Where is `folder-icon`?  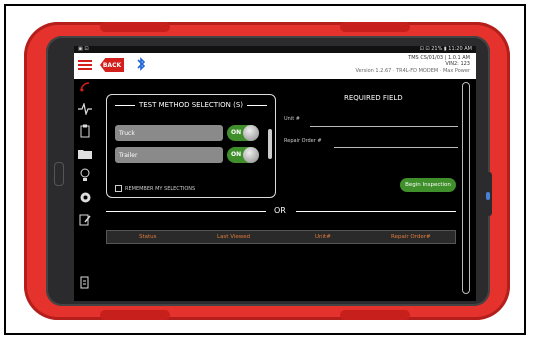
folder-icon is located at coordinates (85, 153).